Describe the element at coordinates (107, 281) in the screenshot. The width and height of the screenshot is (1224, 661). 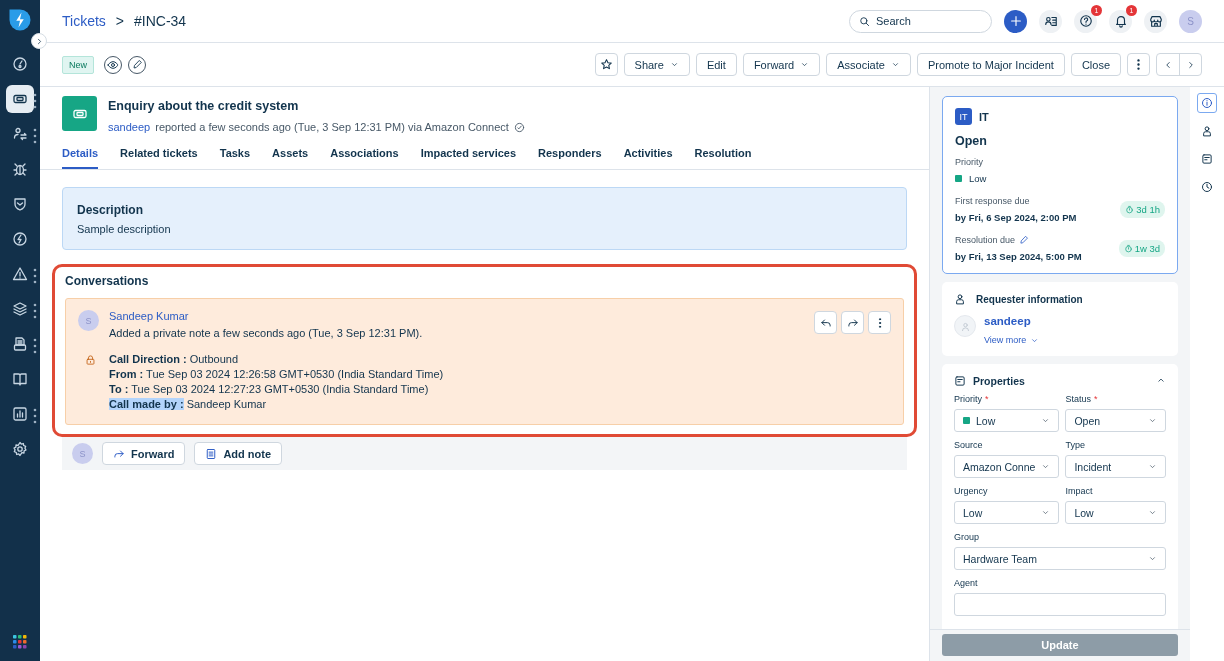
I see `section-title: Conversations` at that location.